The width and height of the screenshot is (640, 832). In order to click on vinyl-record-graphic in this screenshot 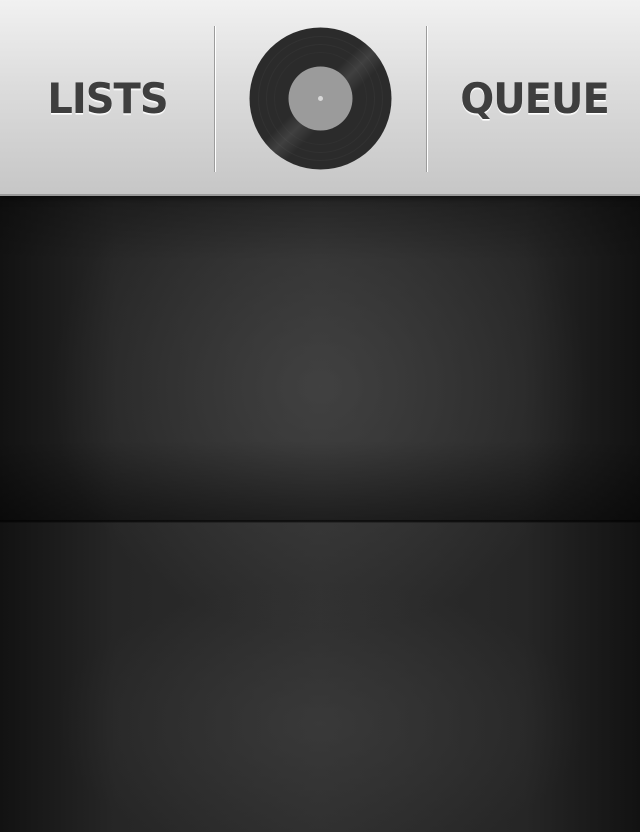, I will do `click(320, 98)`.